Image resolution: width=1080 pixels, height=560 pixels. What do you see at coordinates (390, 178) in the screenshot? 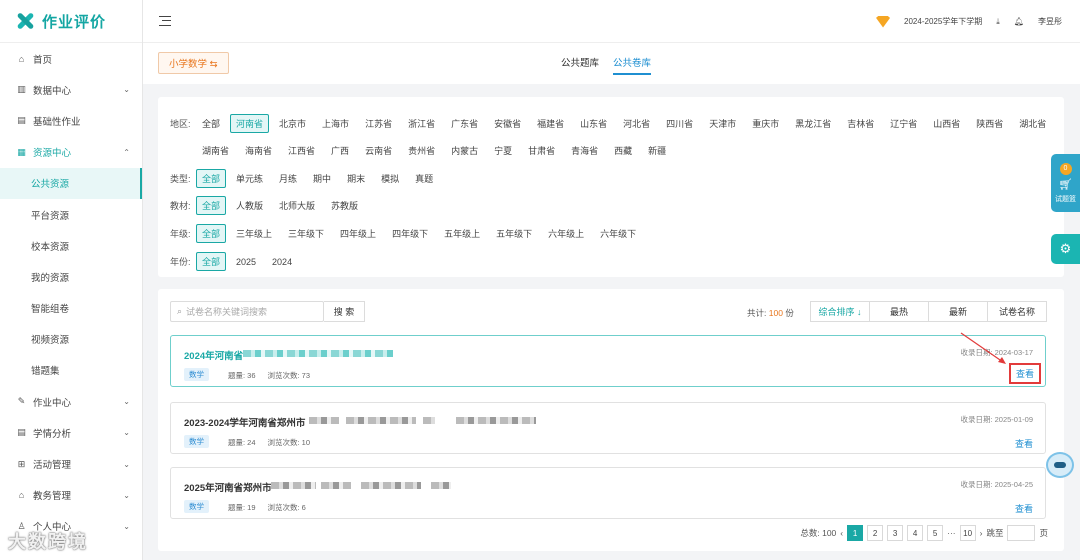
I see `filter-option: 模拟` at bounding box center [390, 178].